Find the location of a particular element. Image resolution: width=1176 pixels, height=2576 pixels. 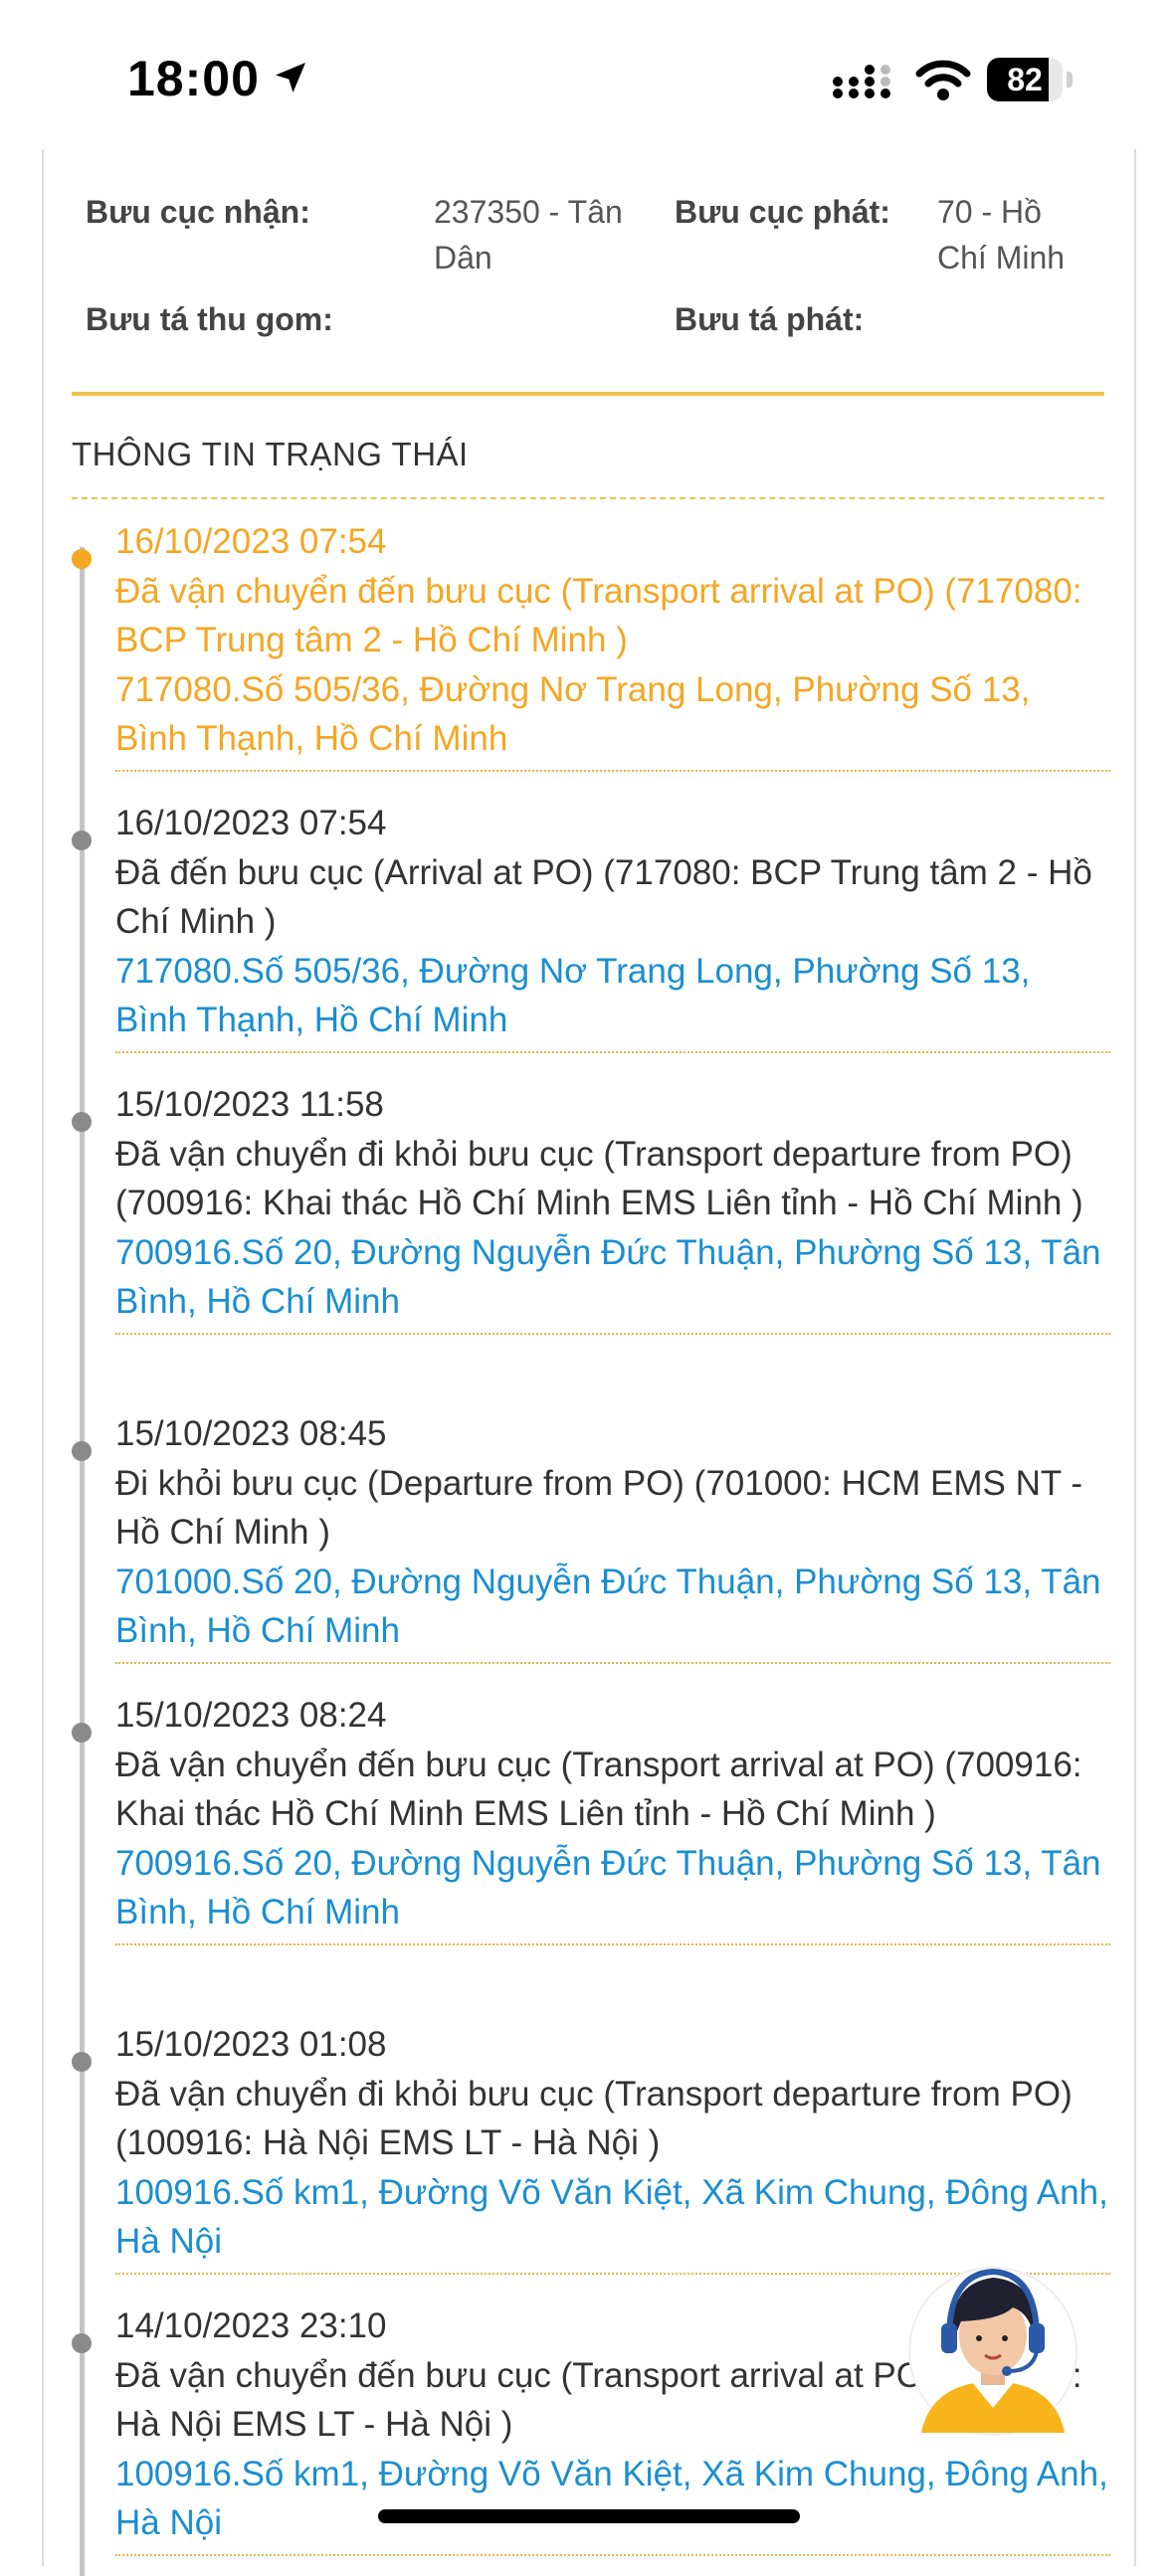

battery-icon: 82 is located at coordinates (1031, 79).